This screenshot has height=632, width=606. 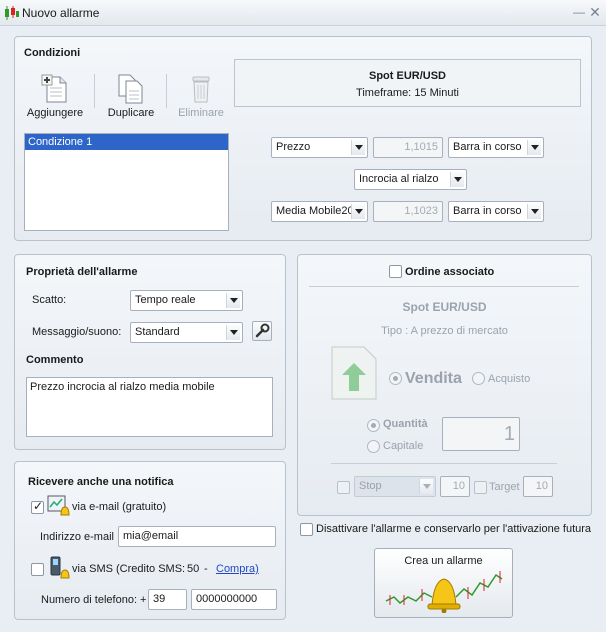 I want to click on bar-select-2: Barra in corso, so click(x=496, y=211).